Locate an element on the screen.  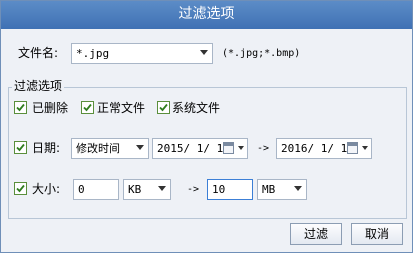
size-min-value: 0 is located at coordinates (81, 189).